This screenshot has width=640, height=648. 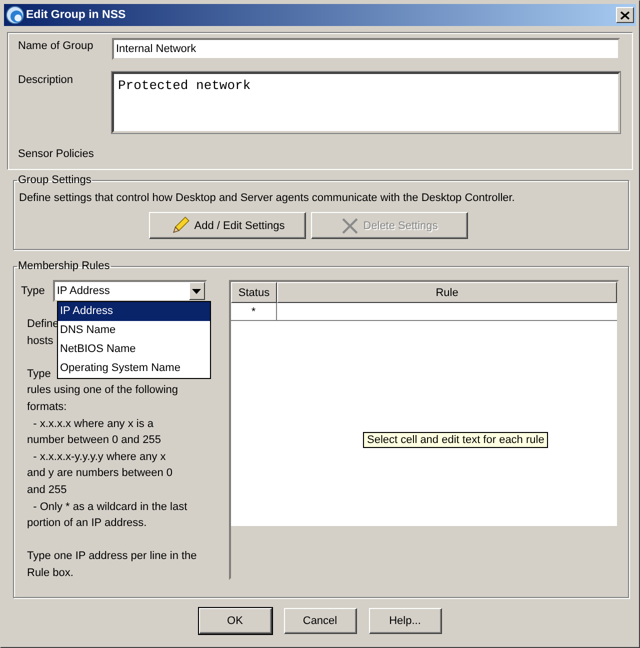 I want to click on edit-button: Add / Edit Settings, so click(x=227, y=225).